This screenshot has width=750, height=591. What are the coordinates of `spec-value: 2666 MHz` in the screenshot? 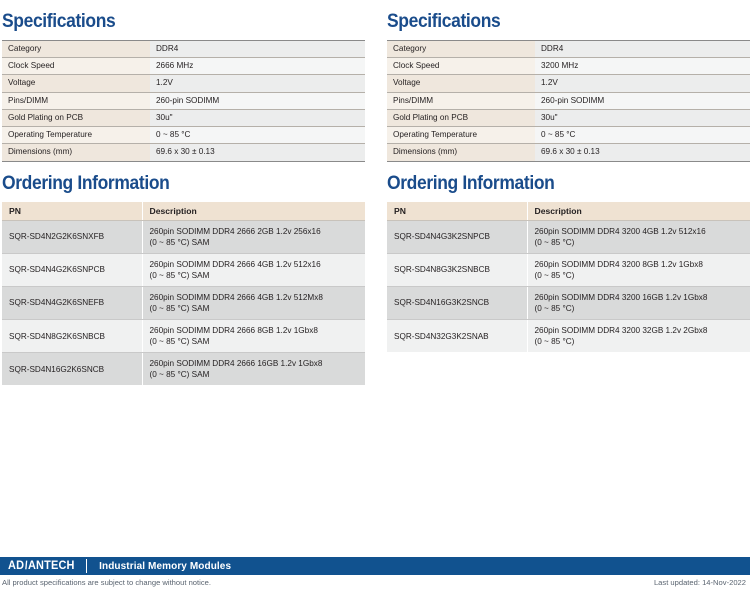 It's located at (257, 66).